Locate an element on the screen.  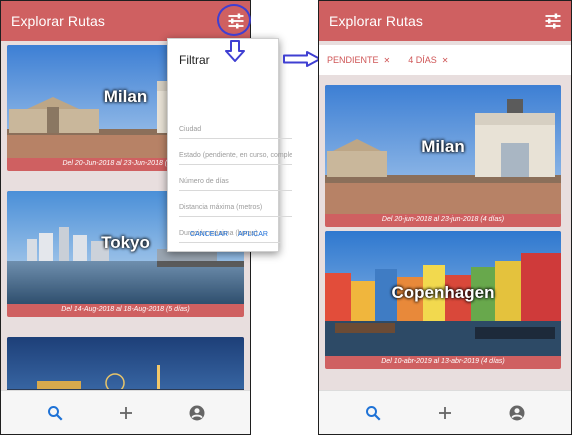
filter-chip-status: PENDIENTE ✕ is located at coordinates (358, 60).